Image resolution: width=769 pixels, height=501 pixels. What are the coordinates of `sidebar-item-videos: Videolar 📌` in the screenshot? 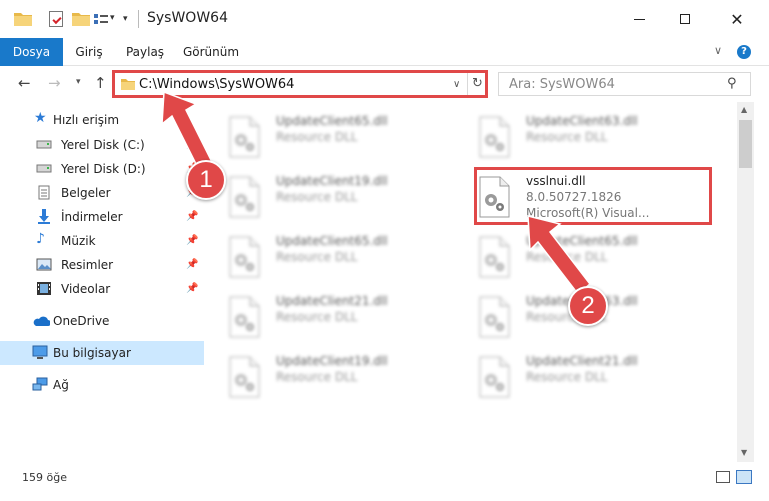 It's located at (102, 289).